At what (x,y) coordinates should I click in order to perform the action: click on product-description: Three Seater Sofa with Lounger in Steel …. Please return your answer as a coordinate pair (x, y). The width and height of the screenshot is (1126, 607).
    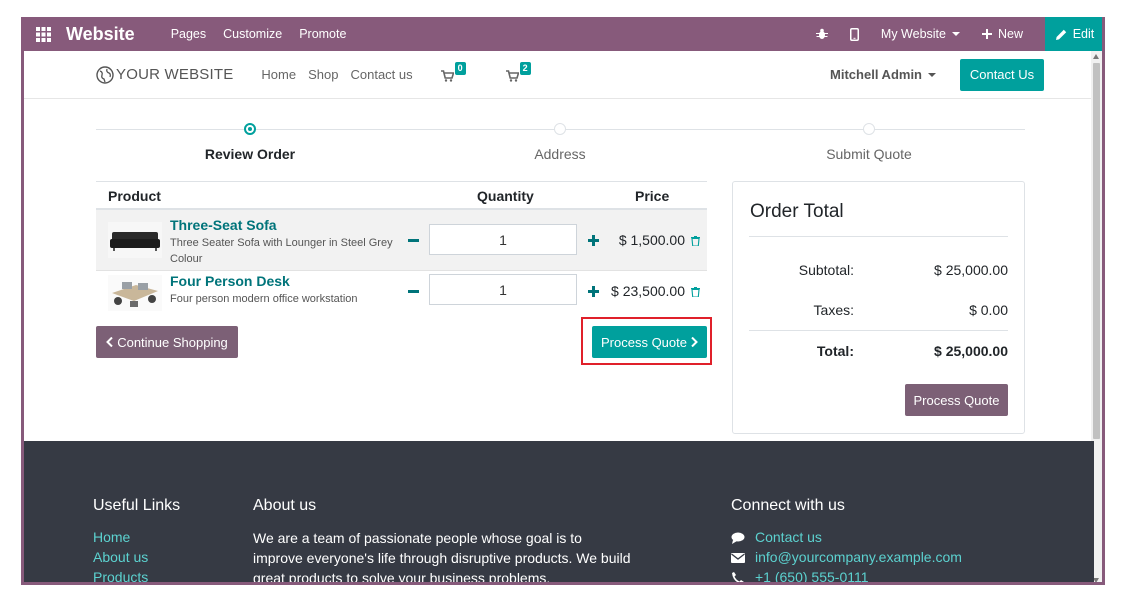
    Looking at the image, I should click on (281, 251).